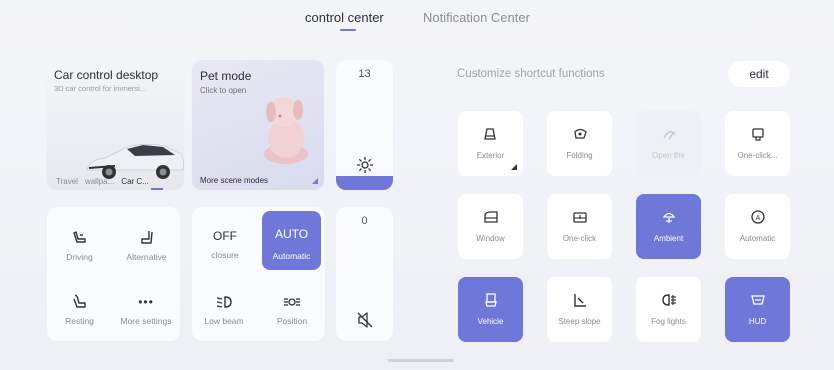  What do you see at coordinates (490, 155) in the screenshot?
I see `tile-exterior-label: Exterior` at bounding box center [490, 155].